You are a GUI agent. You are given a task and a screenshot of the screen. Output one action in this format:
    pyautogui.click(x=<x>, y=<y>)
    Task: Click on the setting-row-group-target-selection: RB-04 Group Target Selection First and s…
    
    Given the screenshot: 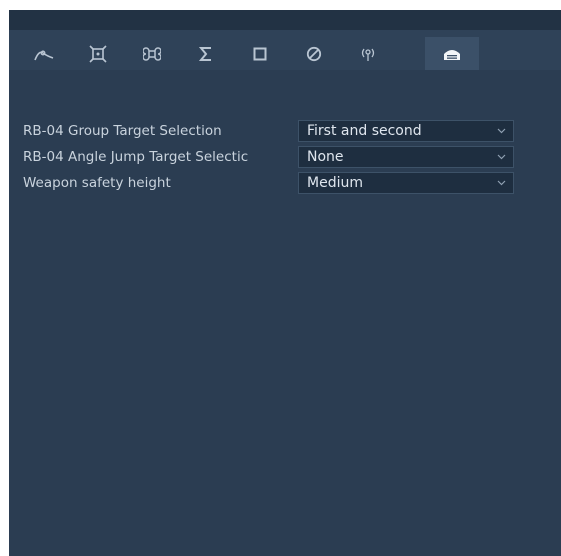 What is the action you would take?
    pyautogui.click(x=285, y=131)
    